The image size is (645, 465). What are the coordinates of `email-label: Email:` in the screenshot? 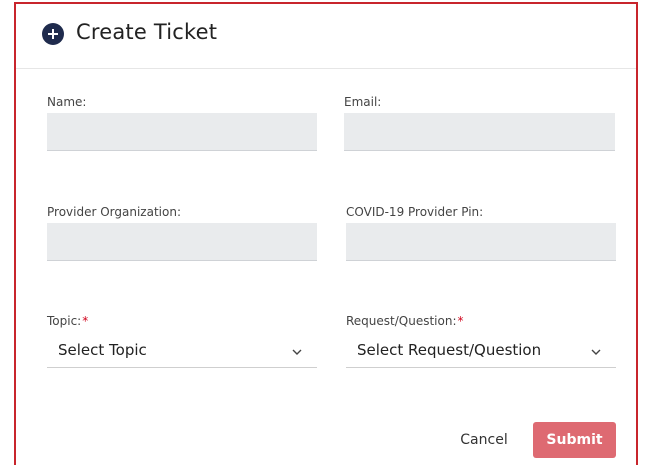 It's located at (363, 102).